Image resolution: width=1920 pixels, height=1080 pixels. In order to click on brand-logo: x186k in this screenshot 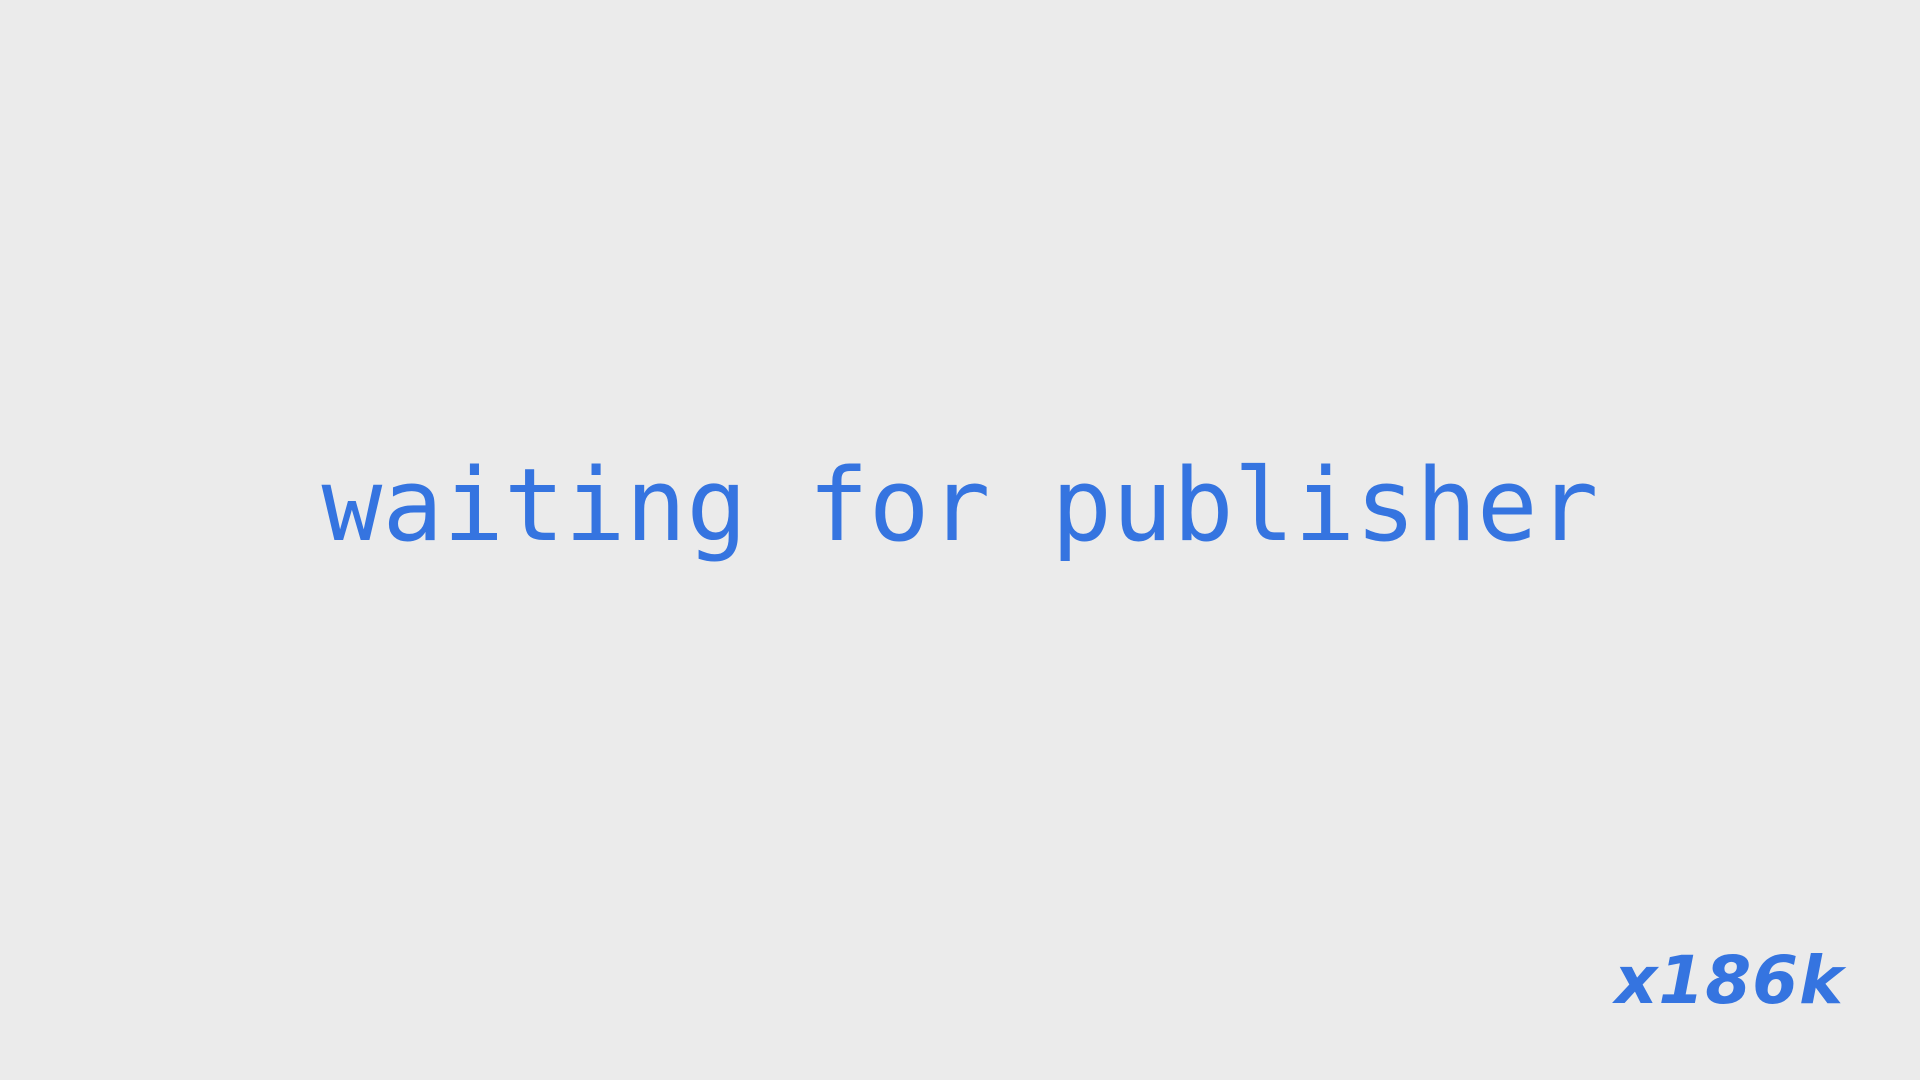, I will do `click(1729, 980)`.